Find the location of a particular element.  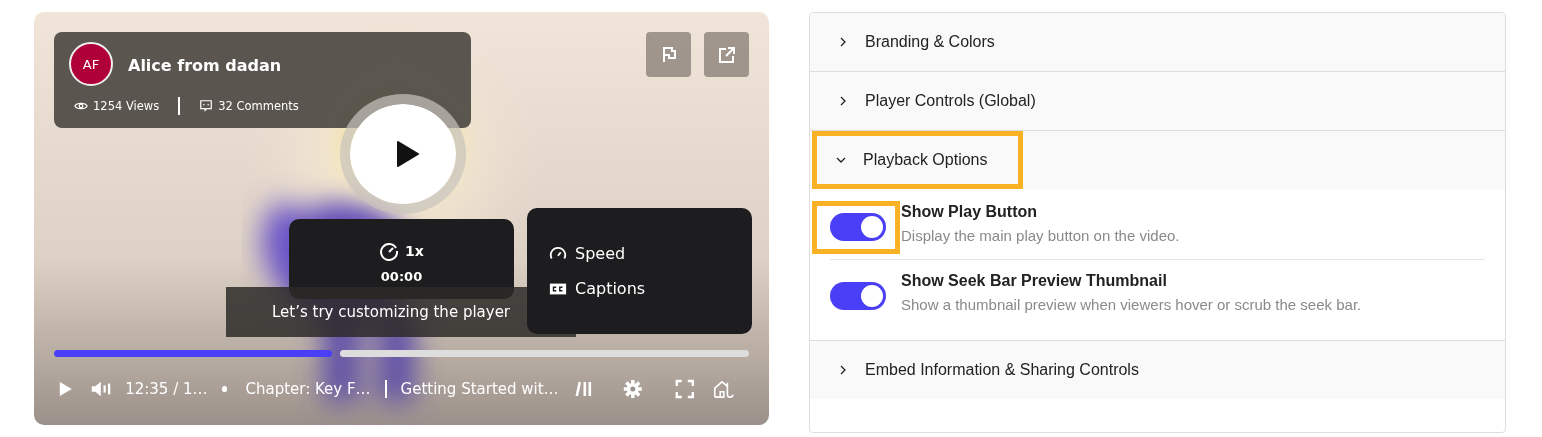

menu-item: Speed is located at coordinates (587, 253).